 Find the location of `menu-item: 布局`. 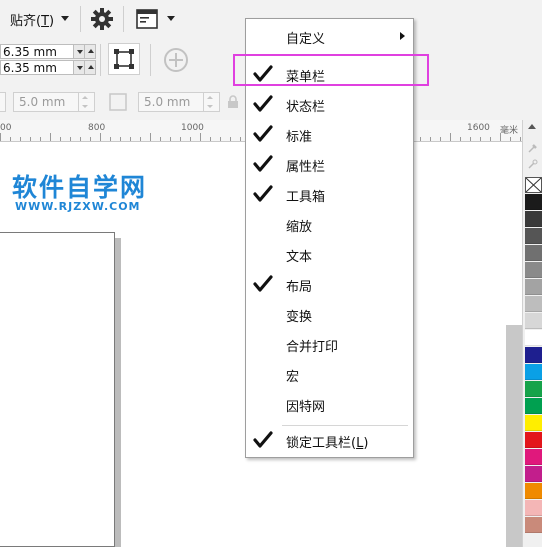

menu-item: 布局 is located at coordinates (329, 284).